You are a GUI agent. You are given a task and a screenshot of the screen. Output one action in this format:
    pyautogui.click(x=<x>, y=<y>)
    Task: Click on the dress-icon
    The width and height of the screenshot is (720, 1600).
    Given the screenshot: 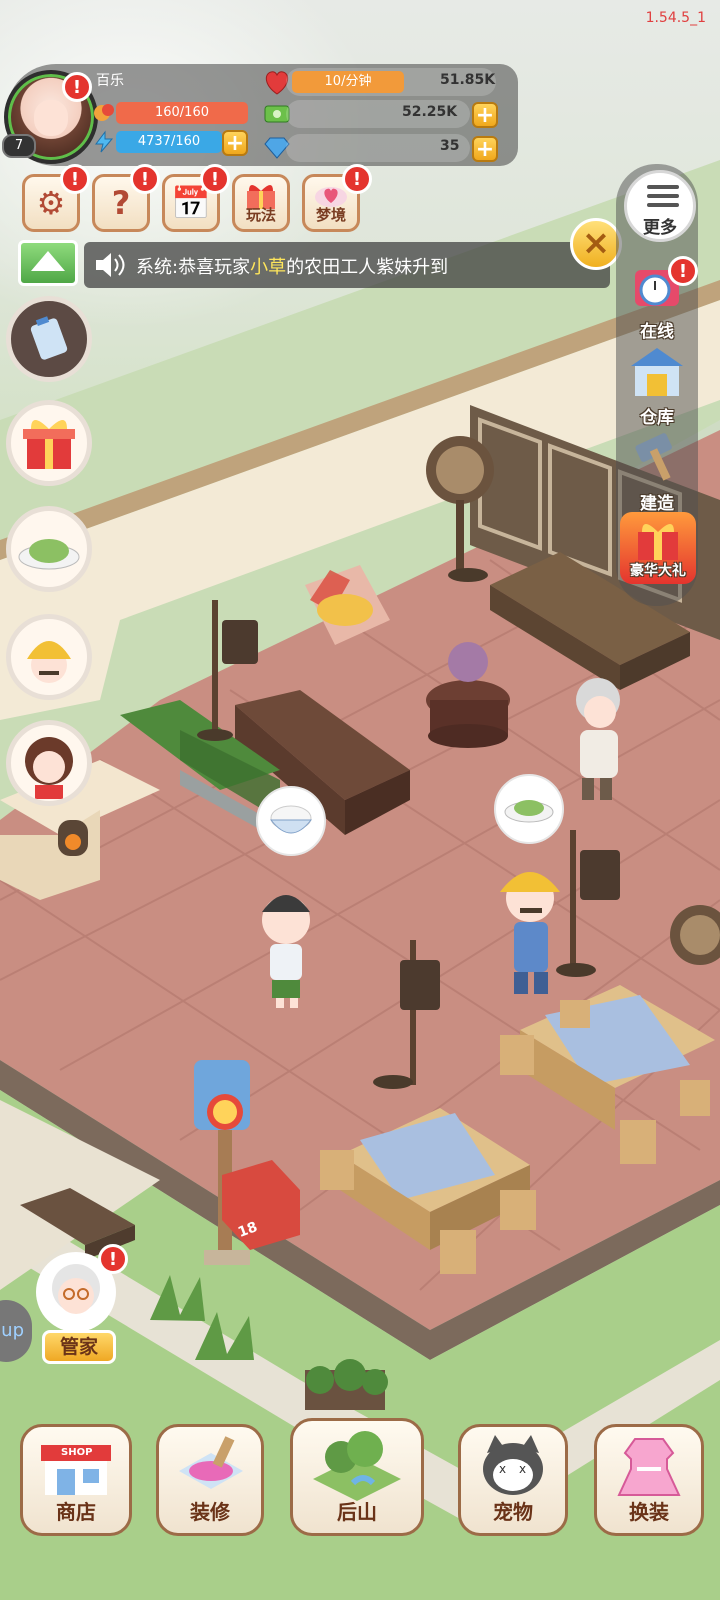 What is the action you would take?
    pyautogui.click(x=649, y=1467)
    